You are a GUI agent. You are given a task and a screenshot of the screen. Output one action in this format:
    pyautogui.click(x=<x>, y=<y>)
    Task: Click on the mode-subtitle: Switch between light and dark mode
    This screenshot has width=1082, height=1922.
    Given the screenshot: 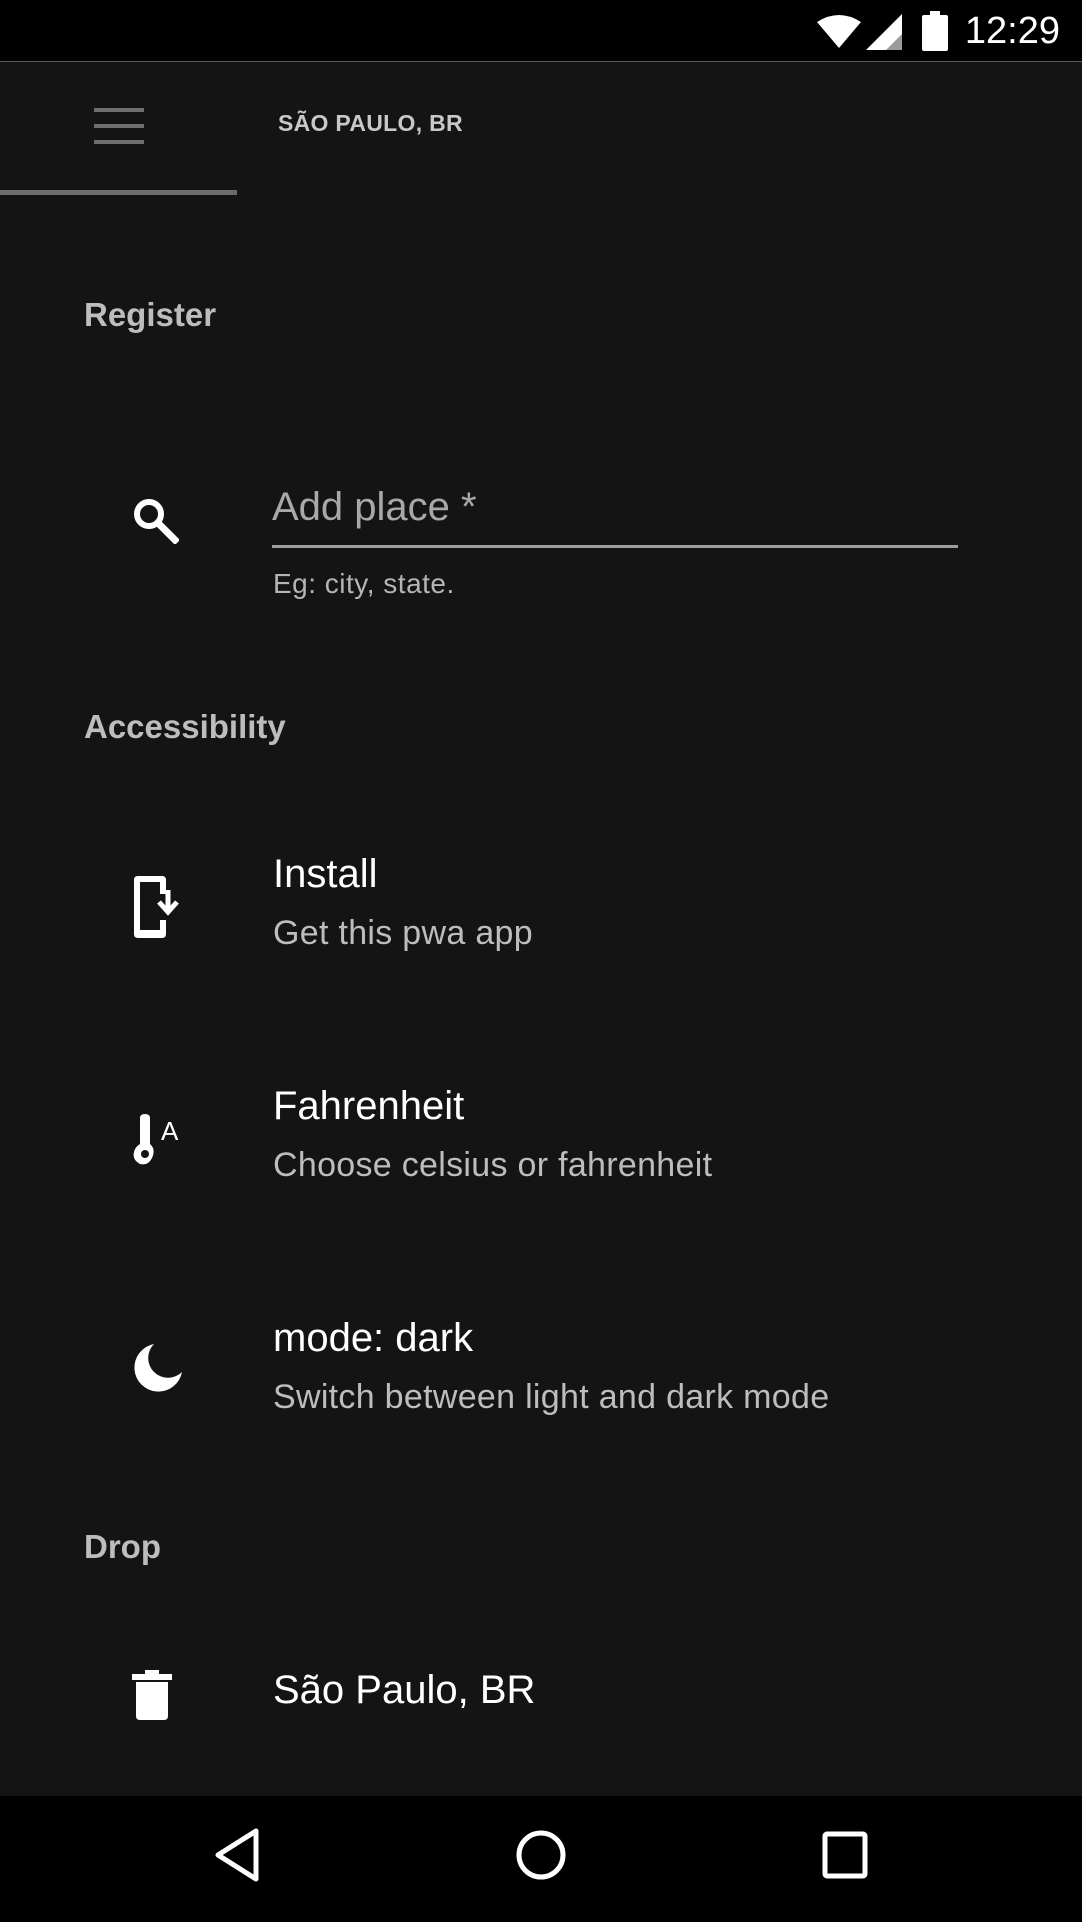 What is the action you would take?
    pyautogui.click(x=551, y=1397)
    